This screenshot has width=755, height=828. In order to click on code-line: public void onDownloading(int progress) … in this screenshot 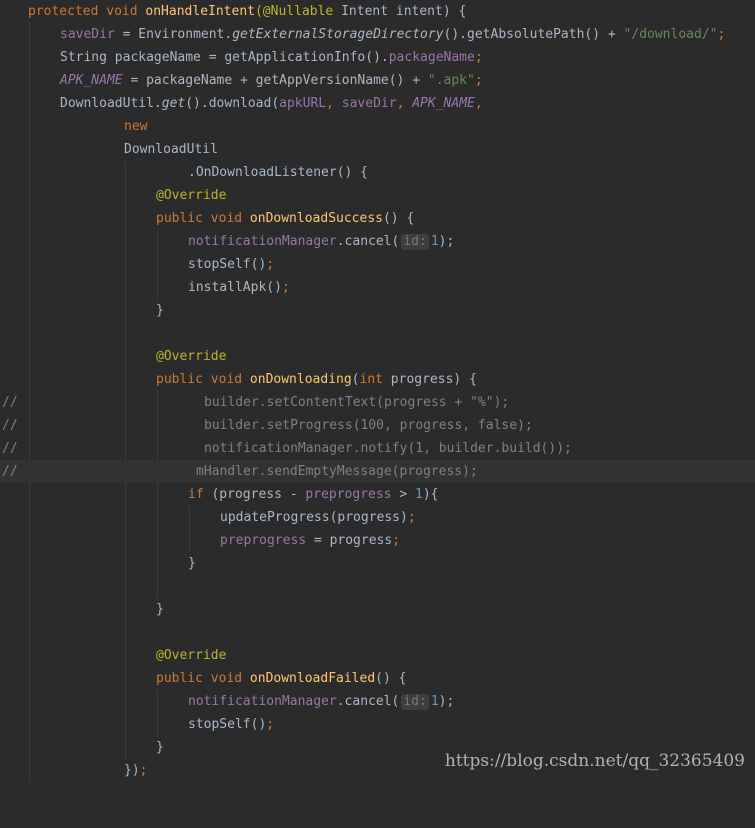, I will do `click(377, 379)`.